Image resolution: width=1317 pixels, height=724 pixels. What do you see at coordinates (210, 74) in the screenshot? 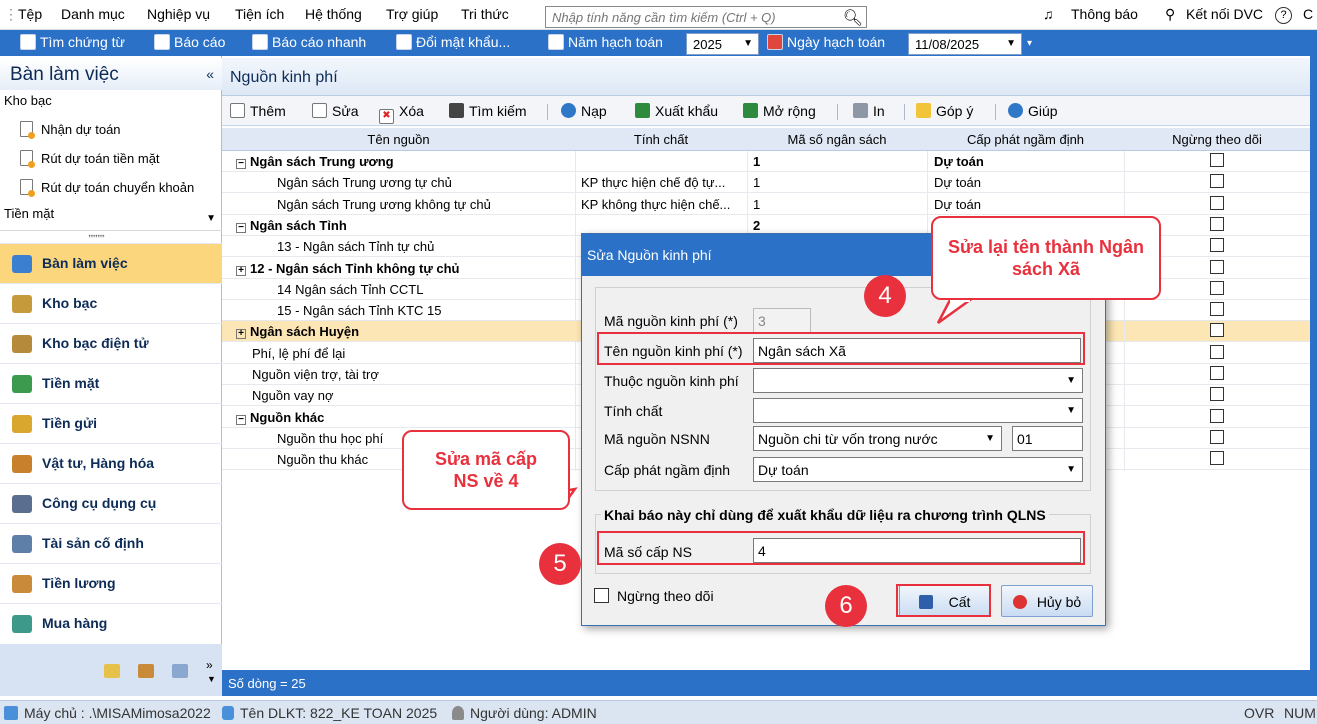
I see `collapse-icon: «` at bounding box center [210, 74].